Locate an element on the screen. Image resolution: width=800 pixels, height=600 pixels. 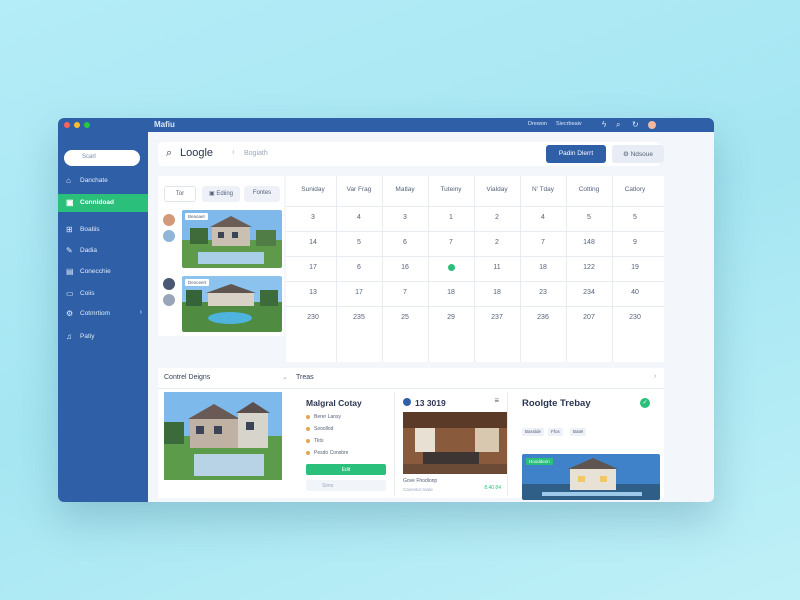
calendar-day: 234 is located at coordinates (589, 293).